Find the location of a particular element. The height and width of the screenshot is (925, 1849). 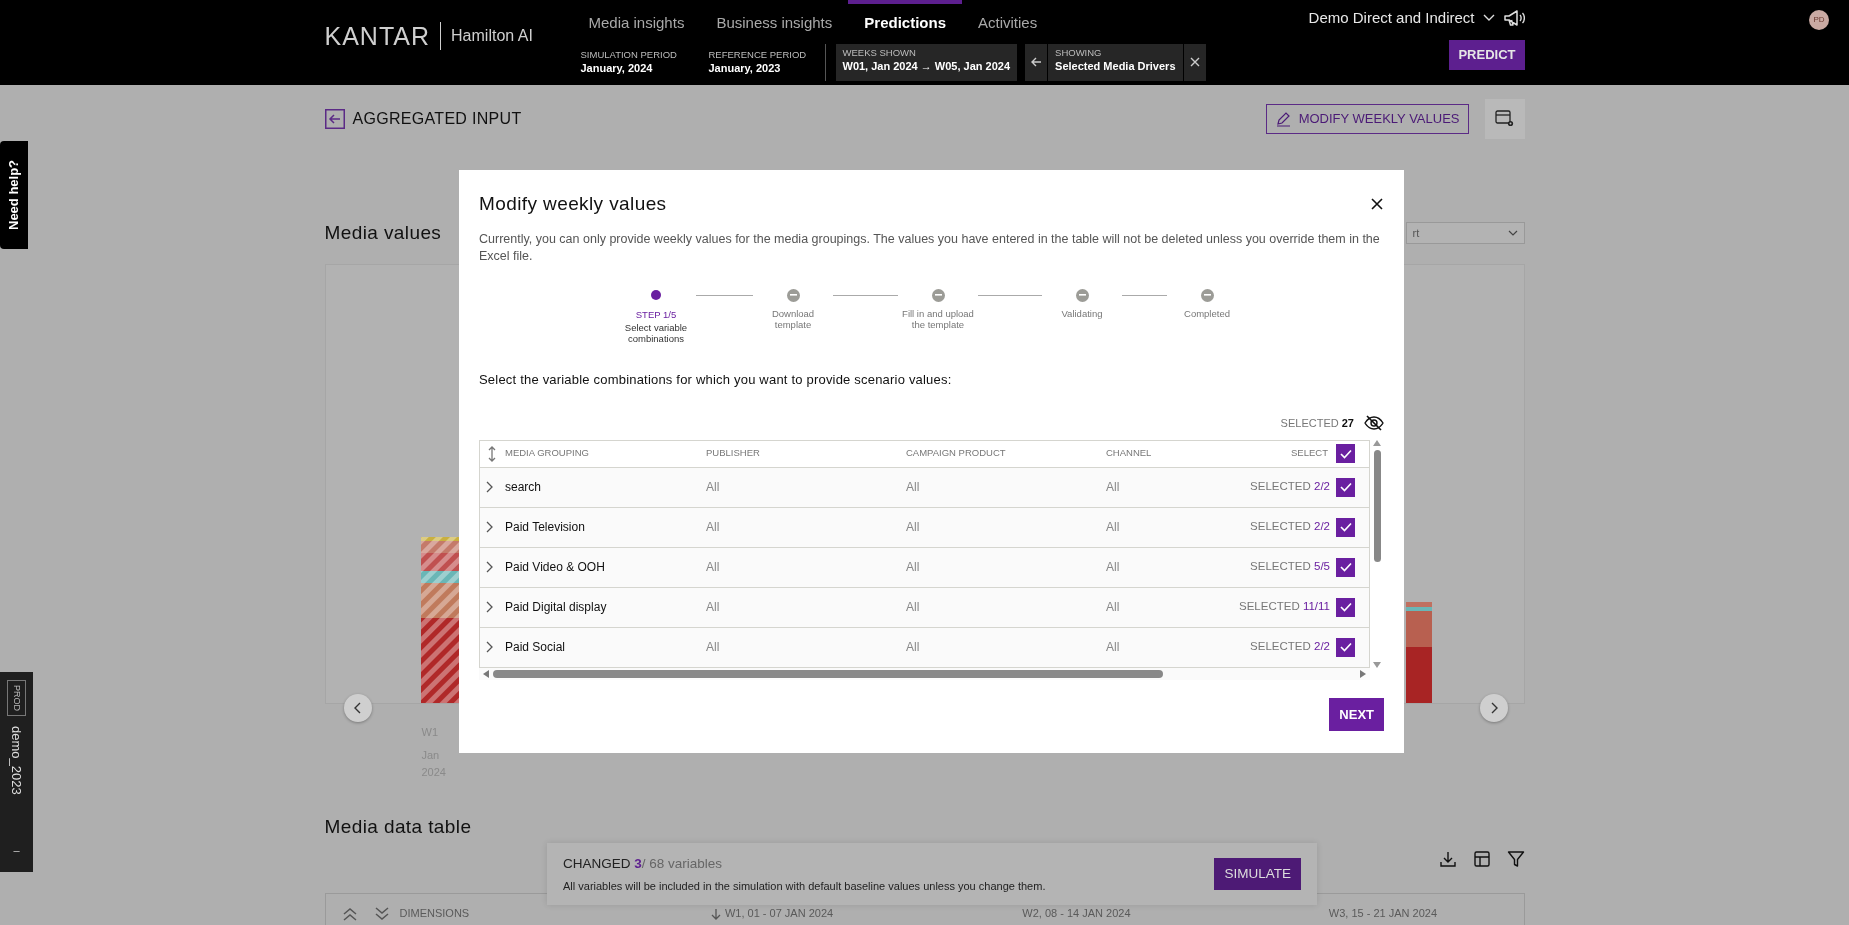

download-icon is located at coordinates (1447, 859).